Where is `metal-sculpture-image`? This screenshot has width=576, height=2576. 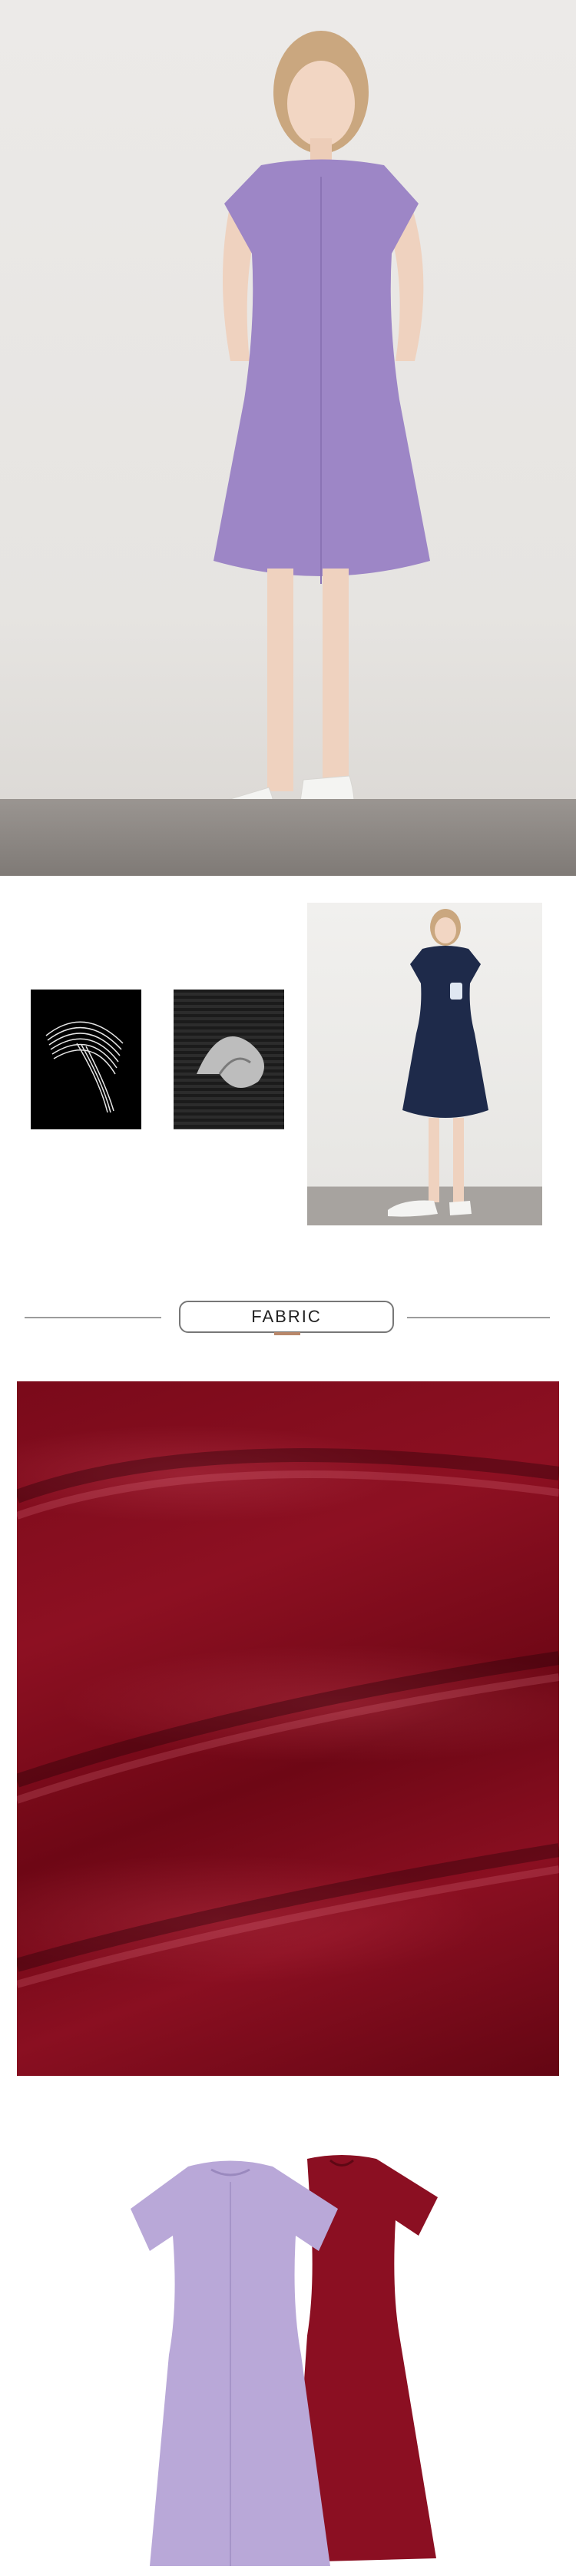
metal-sculpture-image is located at coordinates (229, 1059).